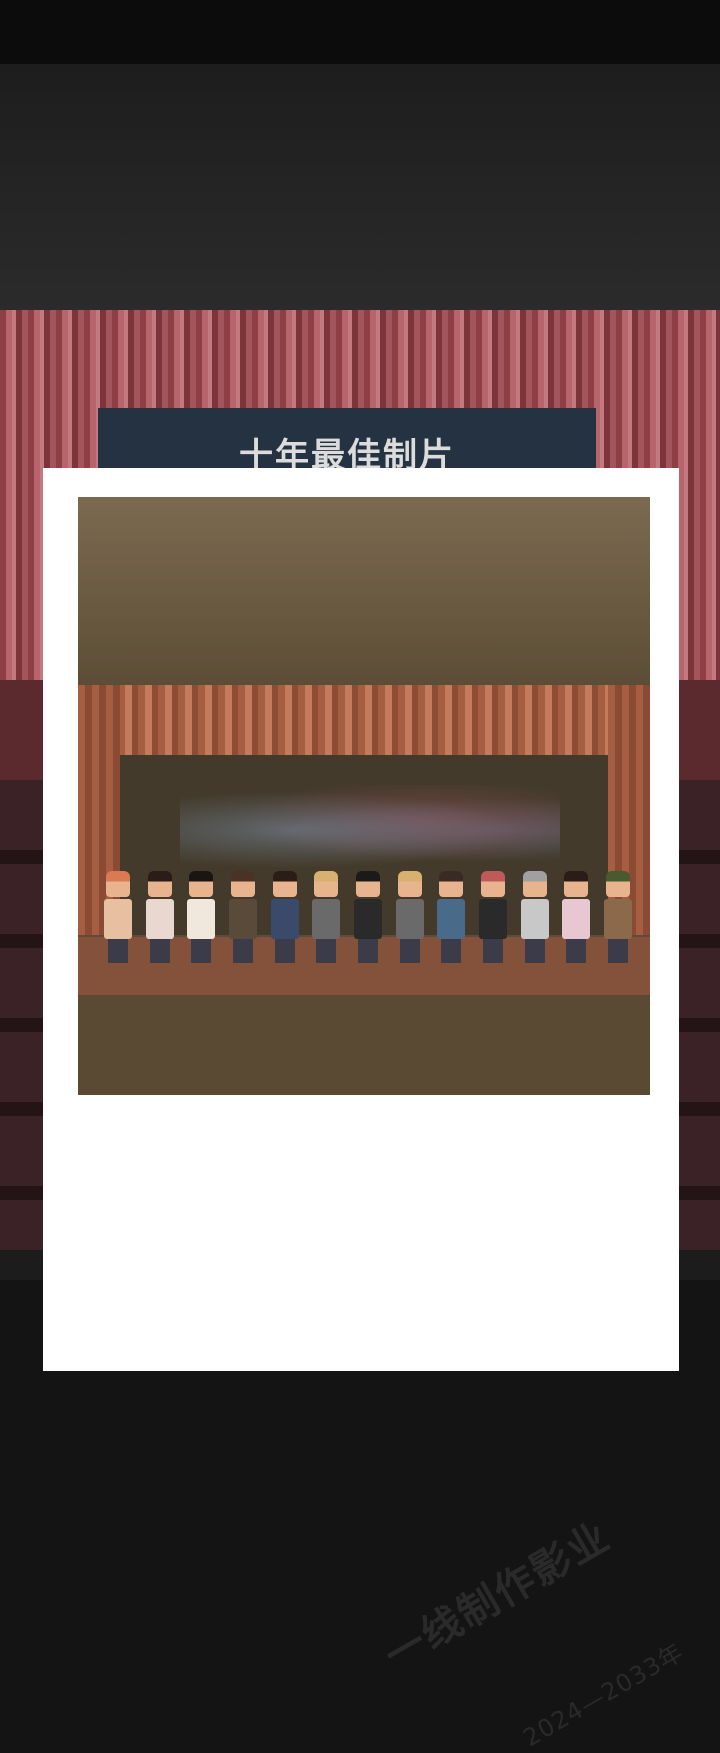 The height and width of the screenshot is (1753, 720). What do you see at coordinates (370, 830) in the screenshot?
I see `nebula-image` at bounding box center [370, 830].